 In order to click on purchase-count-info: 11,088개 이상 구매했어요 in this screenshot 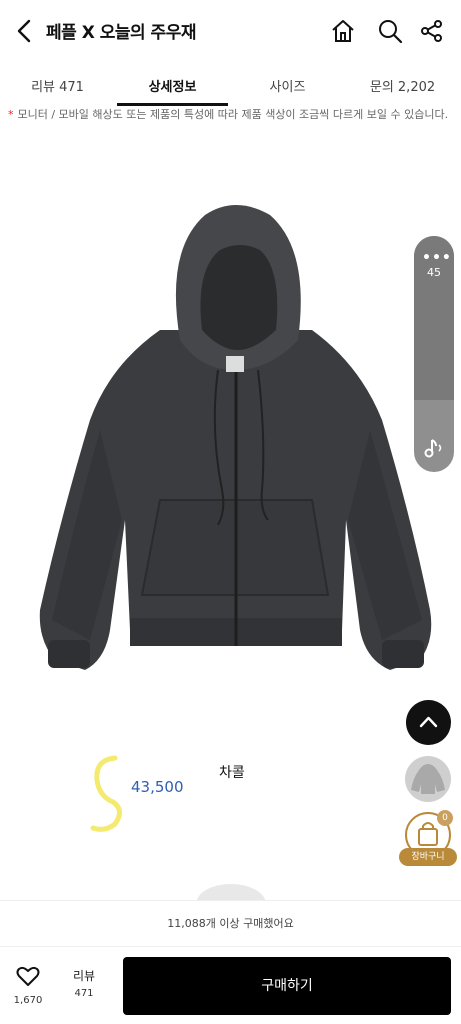, I will do `click(230, 923)`.